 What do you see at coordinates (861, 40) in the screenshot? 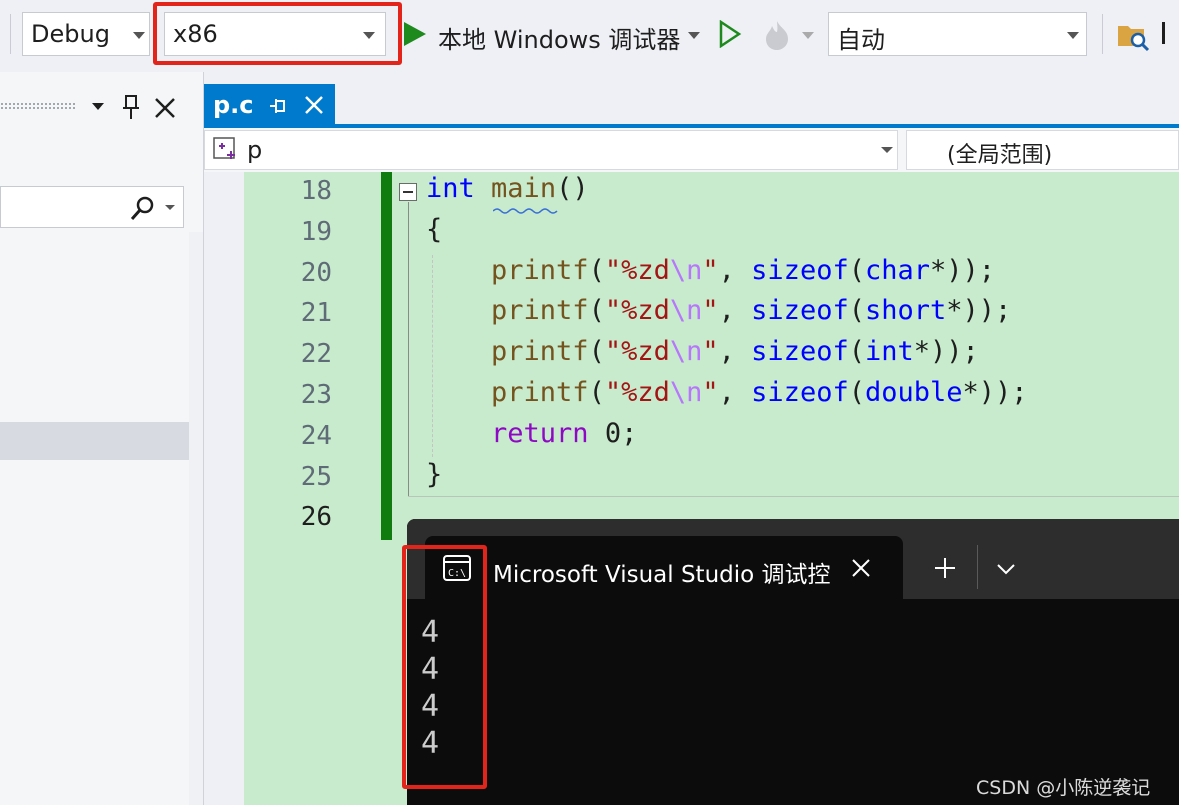
I see `solution-config-value: 自动` at bounding box center [861, 40].